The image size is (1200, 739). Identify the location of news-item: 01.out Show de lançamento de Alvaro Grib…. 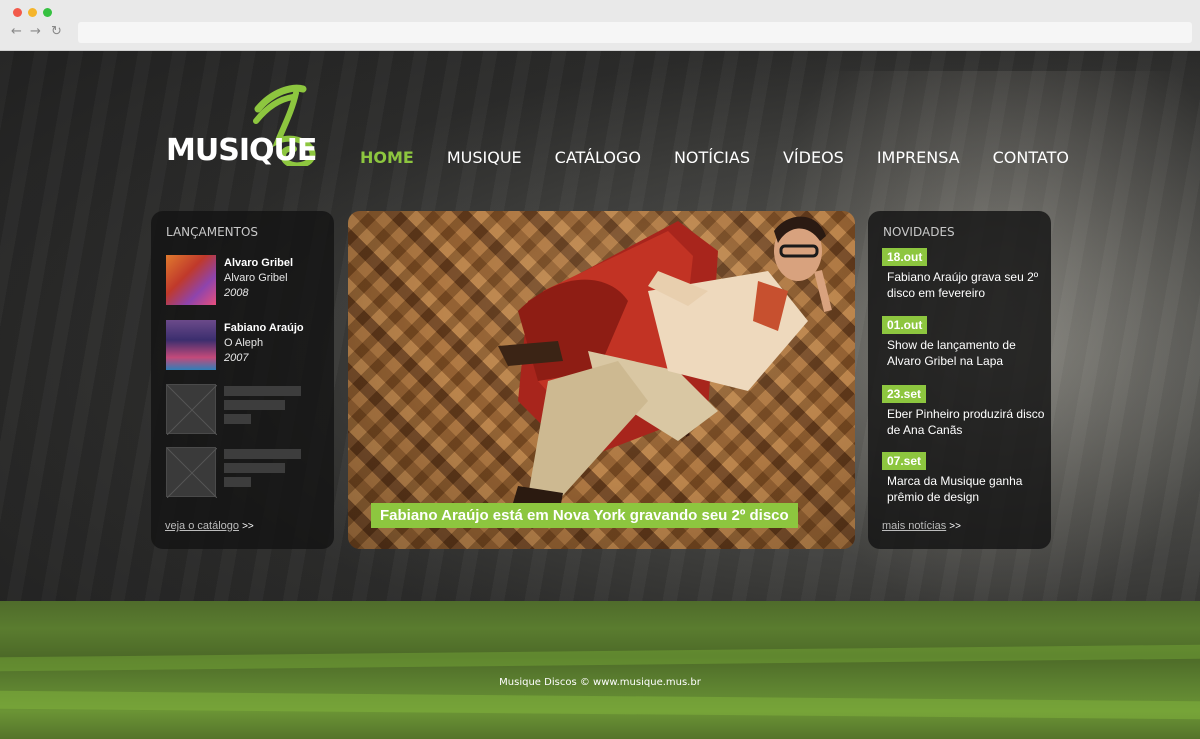
(964, 342).